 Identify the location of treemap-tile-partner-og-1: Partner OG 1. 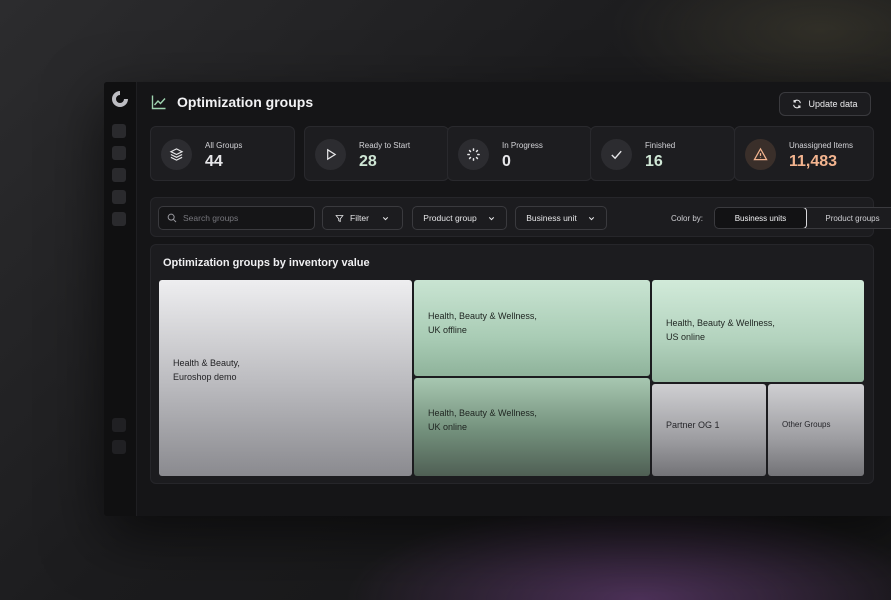
(709, 430).